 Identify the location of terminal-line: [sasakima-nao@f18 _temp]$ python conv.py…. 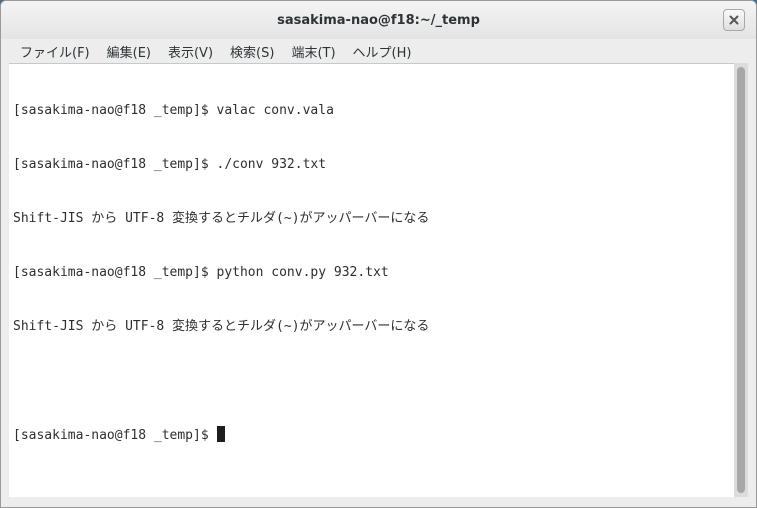
(201, 272).